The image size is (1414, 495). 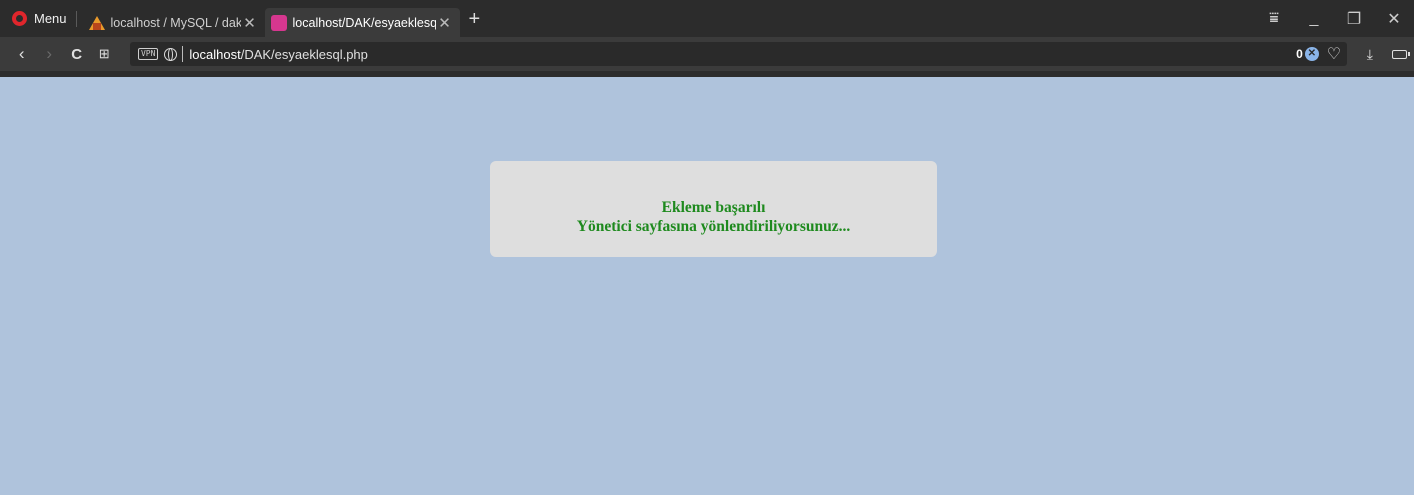 I want to click on tab-title: localhost/DAK/esyaeklesql, so click(x=364, y=22).